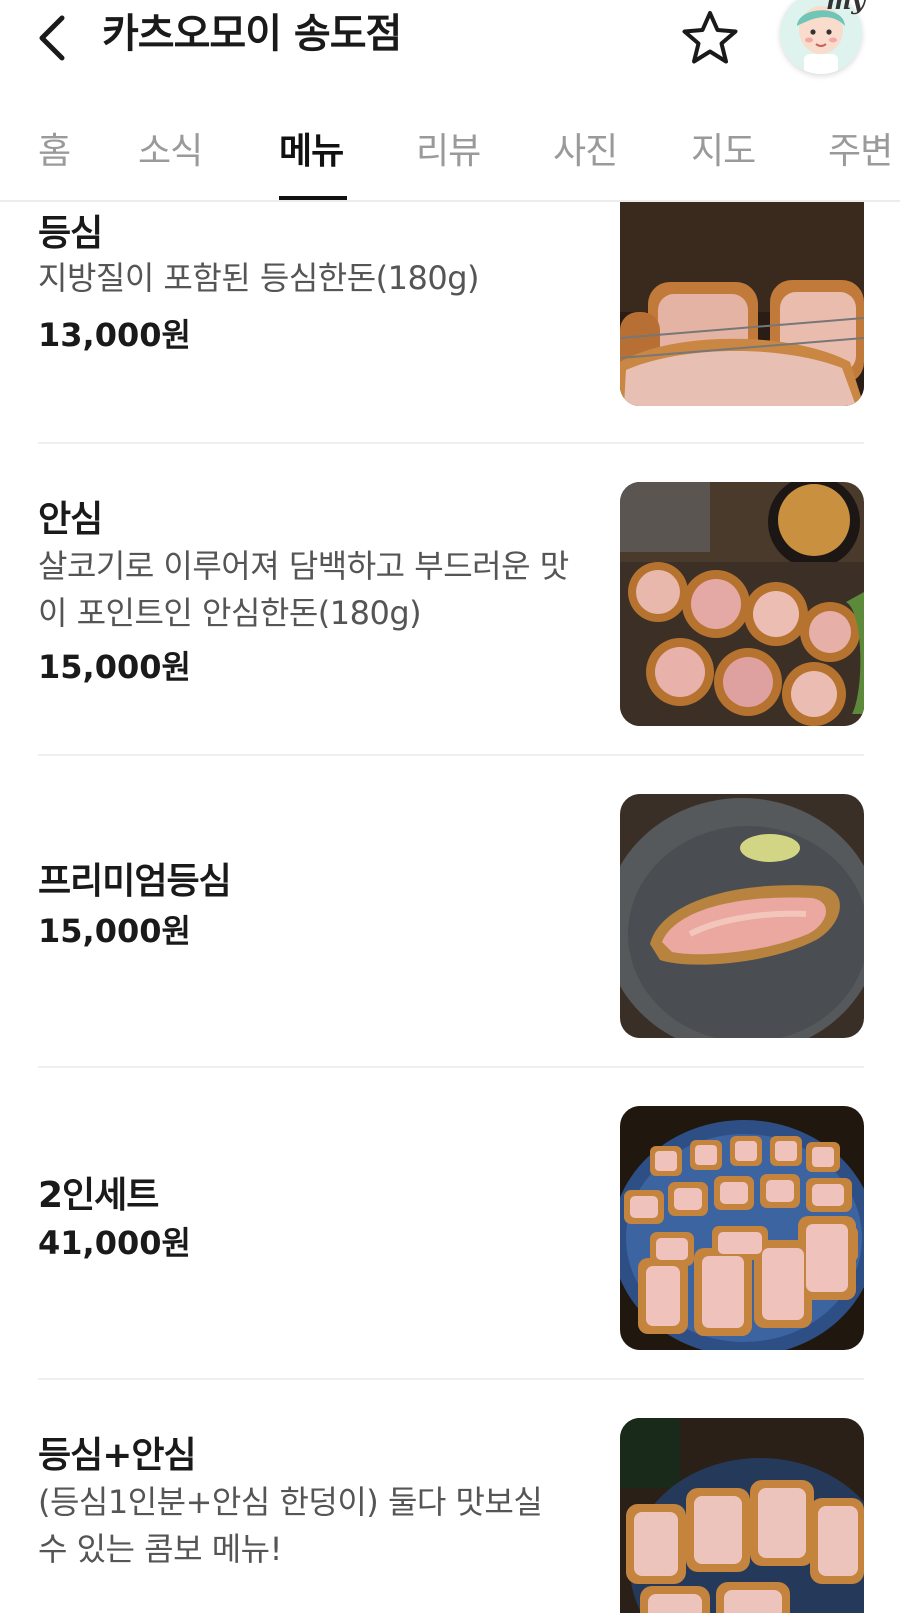 Image resolution: width=900 pixels, height=1613 pixels. I want to click on menu-item-name: 등심, so click(70, 233).